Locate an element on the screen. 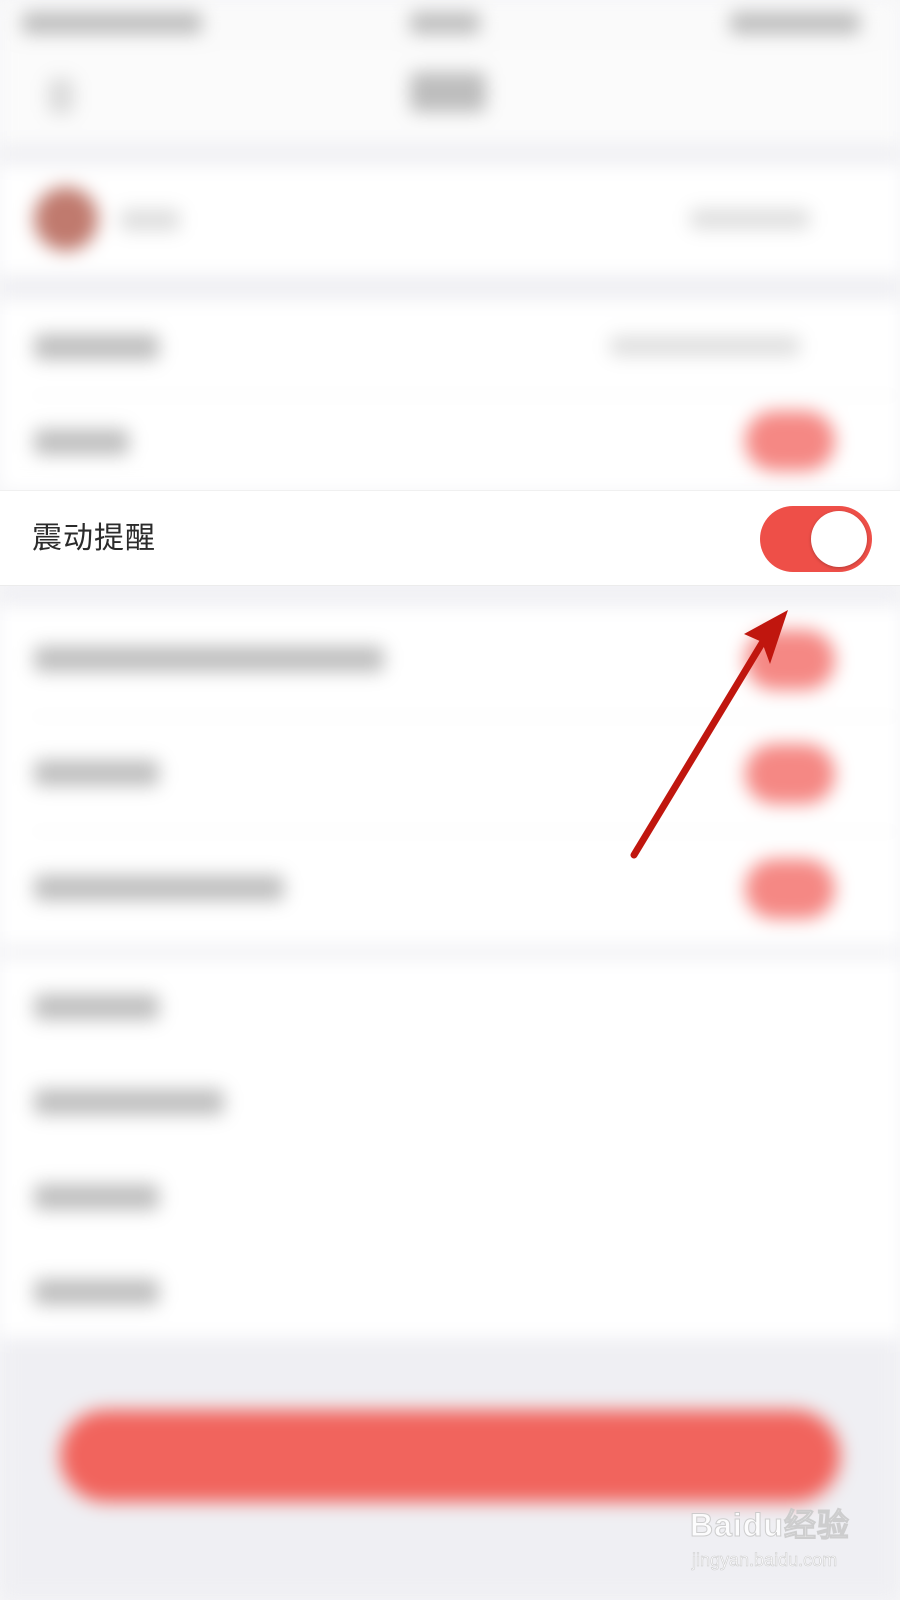 The width and height of the screenshot is (900, 1600). account-row is located at coordinates (450, 220).